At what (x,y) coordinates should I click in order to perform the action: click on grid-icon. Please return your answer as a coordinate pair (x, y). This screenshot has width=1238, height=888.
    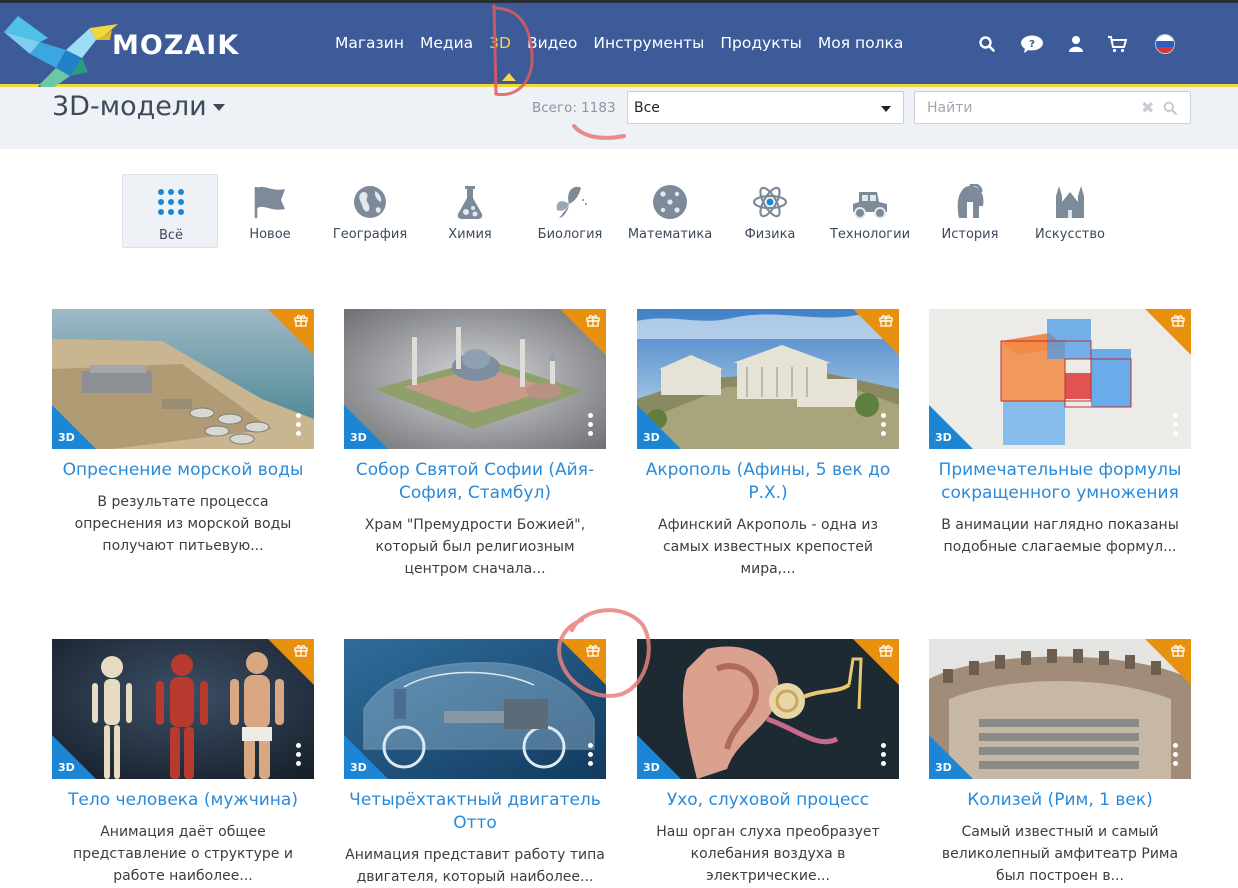
    Looking at the image, I should click on (171, 202).